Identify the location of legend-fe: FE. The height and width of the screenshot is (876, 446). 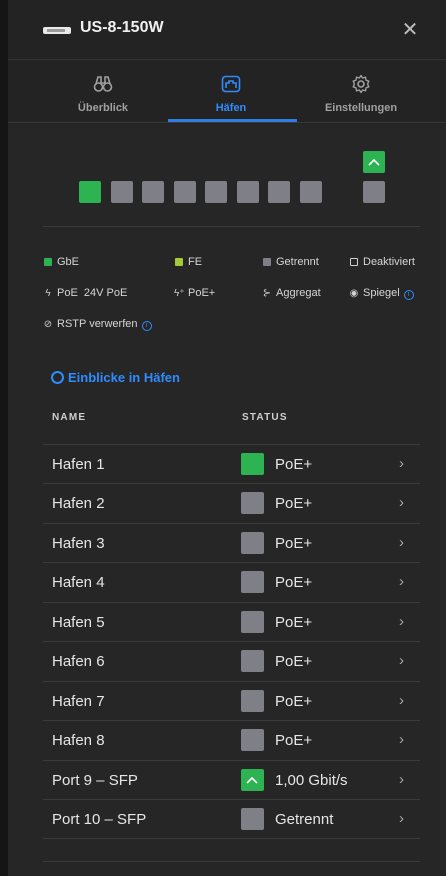
(188, 262).